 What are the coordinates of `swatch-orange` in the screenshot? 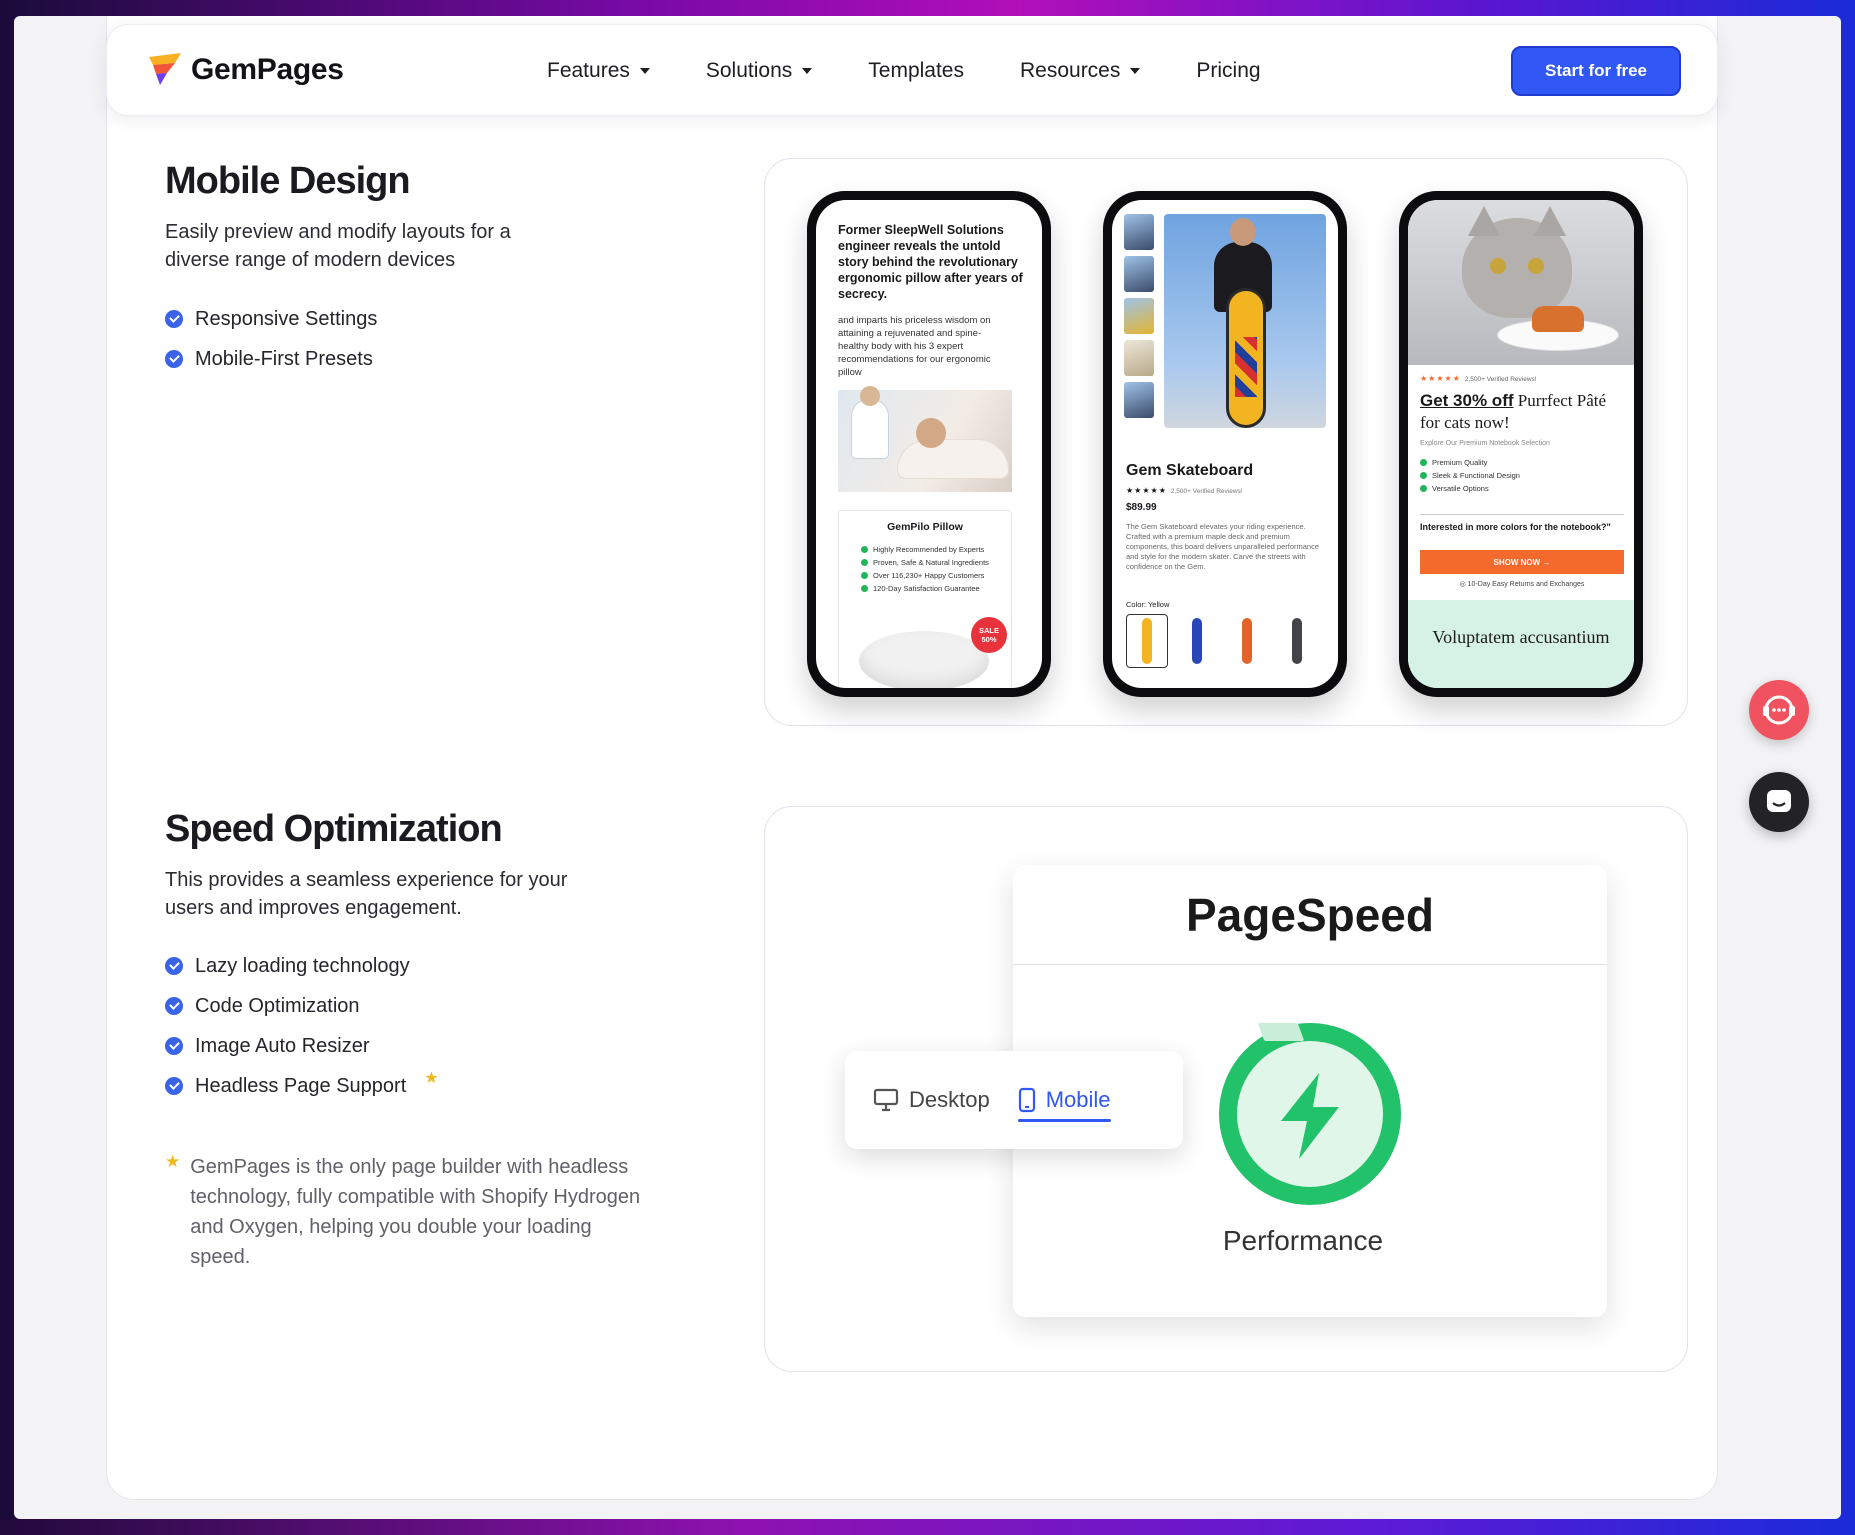 It's located at (1247, 641).